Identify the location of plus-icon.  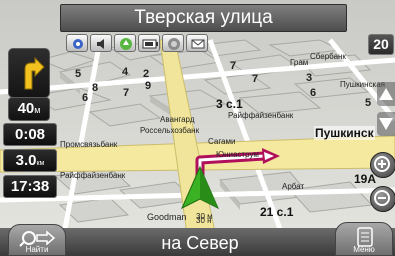
(382, 164).